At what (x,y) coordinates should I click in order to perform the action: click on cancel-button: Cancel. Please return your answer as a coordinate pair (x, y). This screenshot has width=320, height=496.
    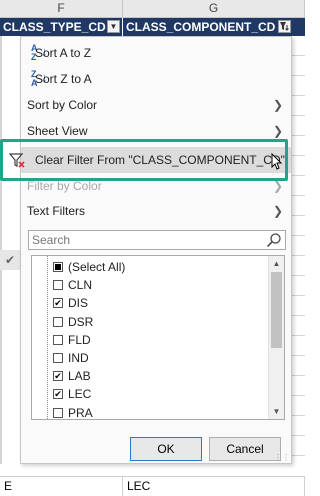
    Looking at the image, I should click on (245, 449).